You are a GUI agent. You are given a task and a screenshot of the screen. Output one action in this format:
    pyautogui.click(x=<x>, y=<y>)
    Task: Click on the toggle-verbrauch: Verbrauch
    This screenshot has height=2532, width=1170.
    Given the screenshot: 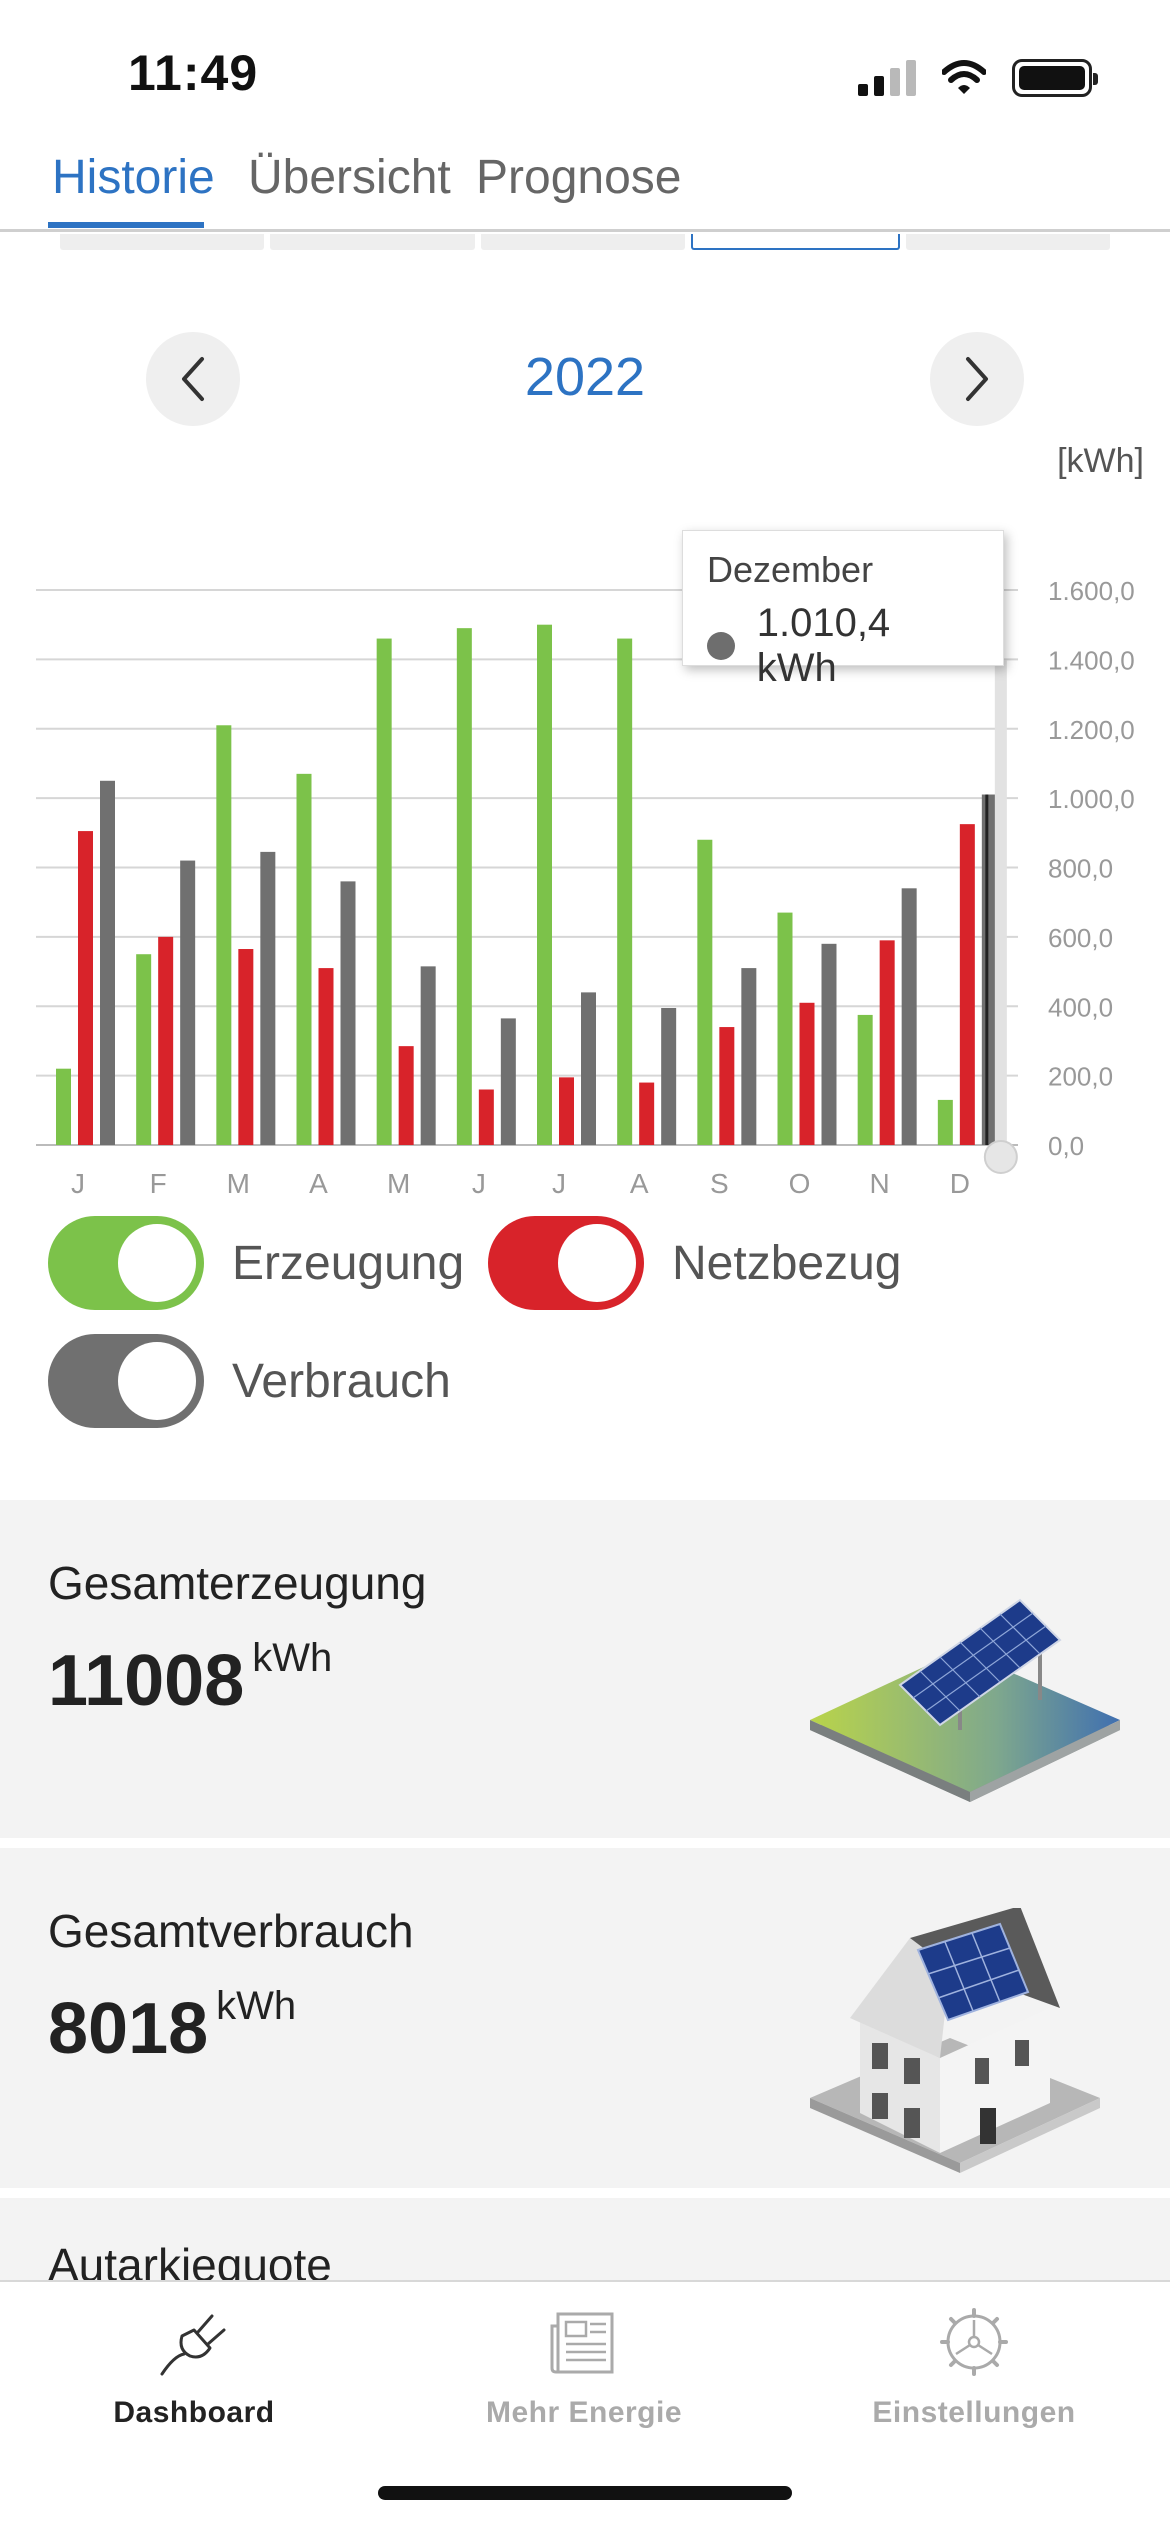 What is the action you would take?
    pyautogui.click(x=249, y=1381)
    